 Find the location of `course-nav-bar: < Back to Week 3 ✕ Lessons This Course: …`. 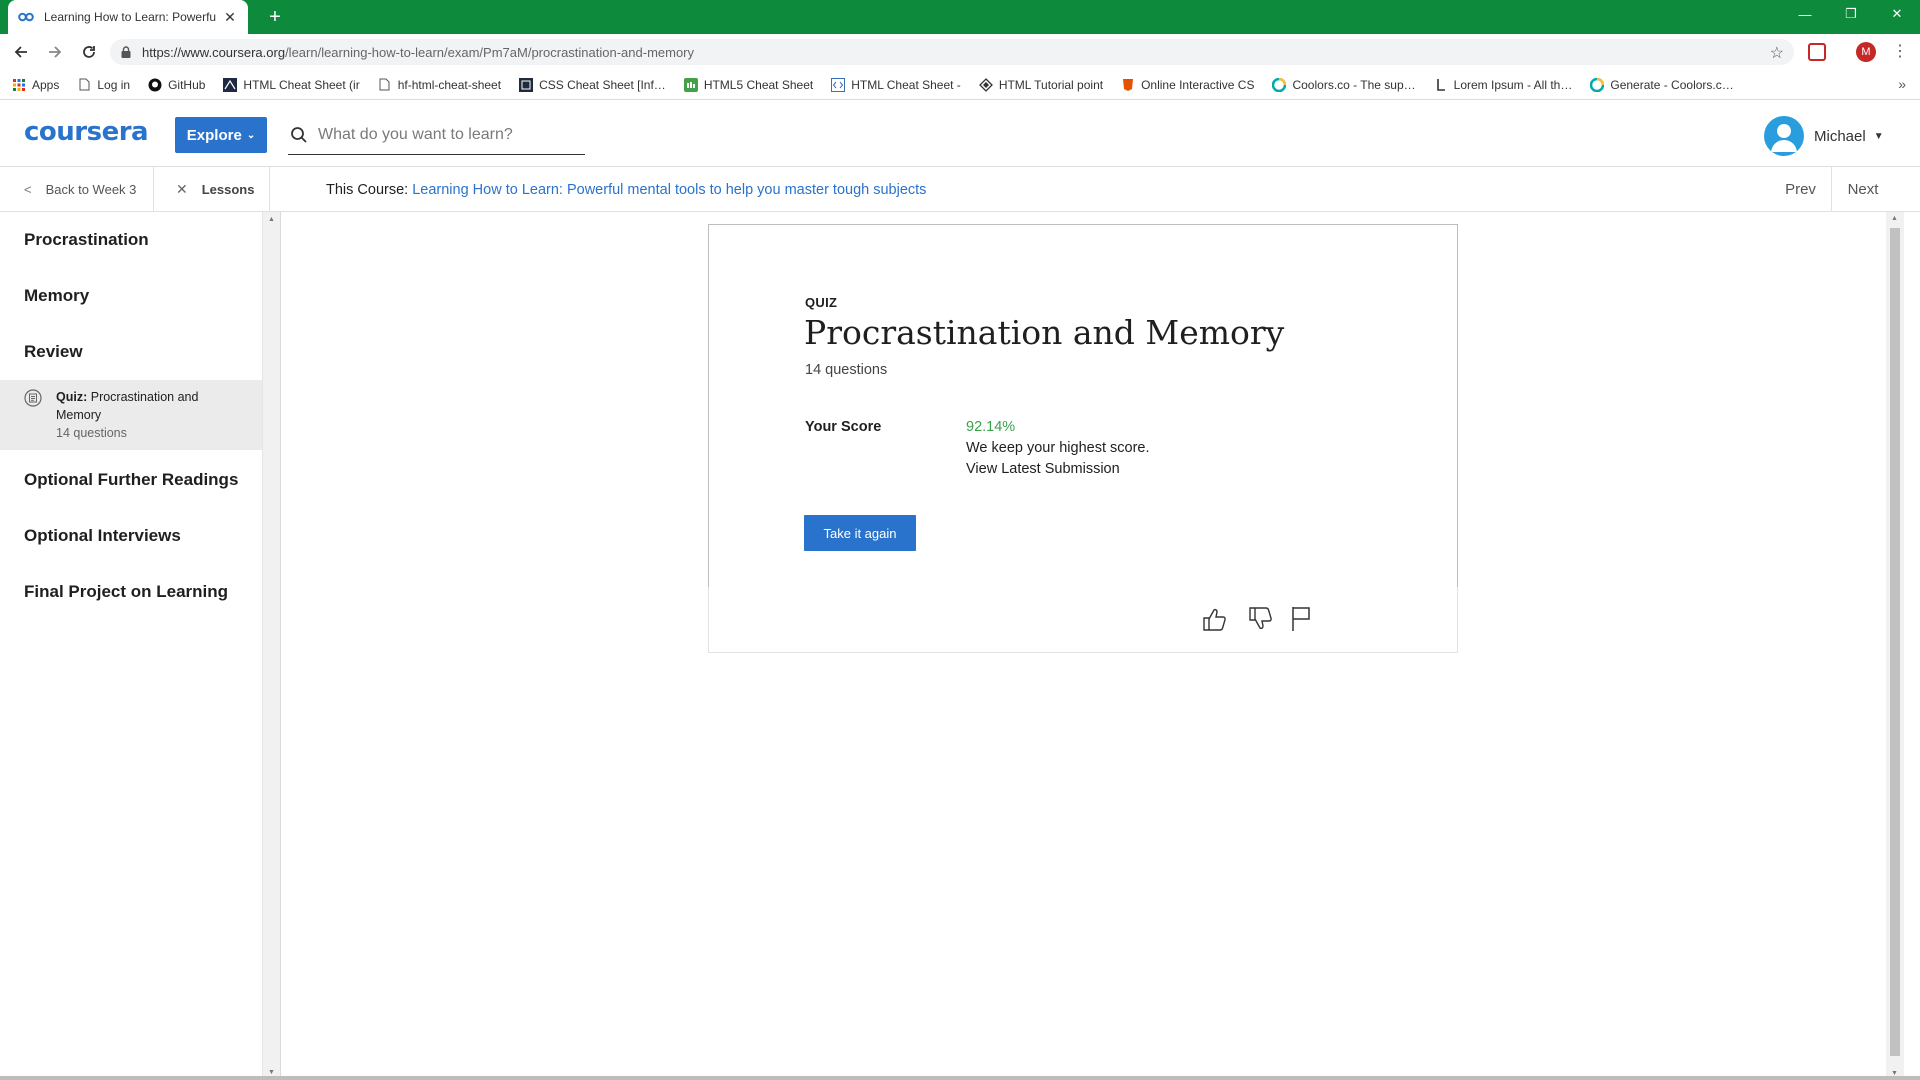

course-nav-bar: < Back to Week 3 ✕ Lessons This Course: … is located at coordinates (960, 189).